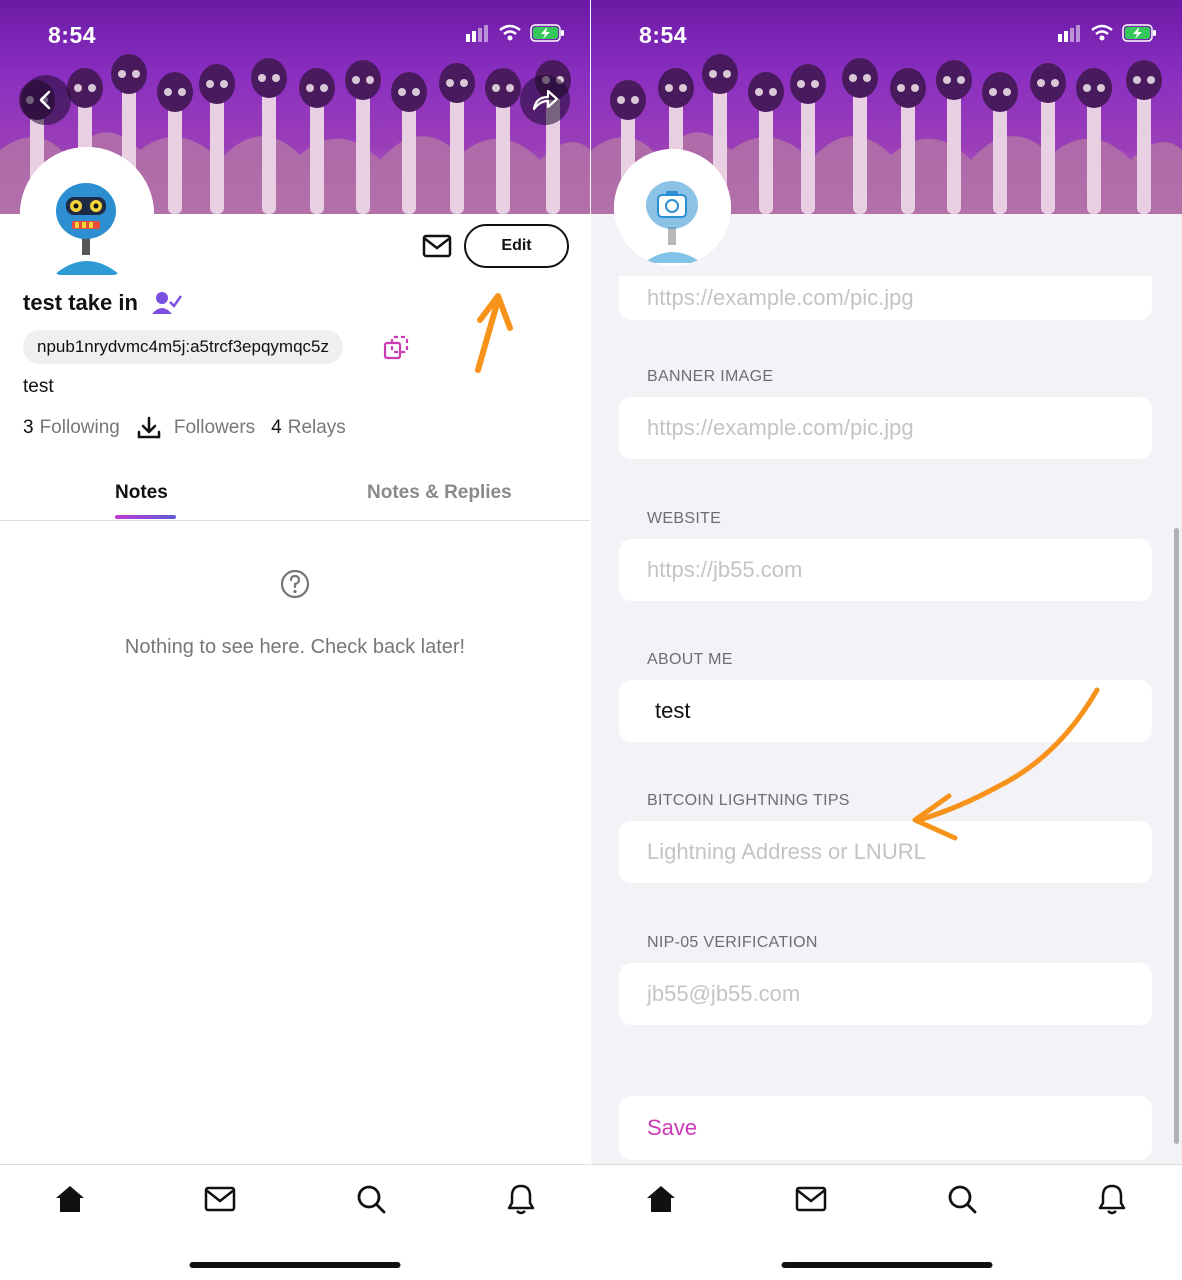 The image size is (1182, 1280). Describe the element at coordinates (710, 376) in the screenshot. I see `banner-image-label: BANNER IMAGE` at that location.